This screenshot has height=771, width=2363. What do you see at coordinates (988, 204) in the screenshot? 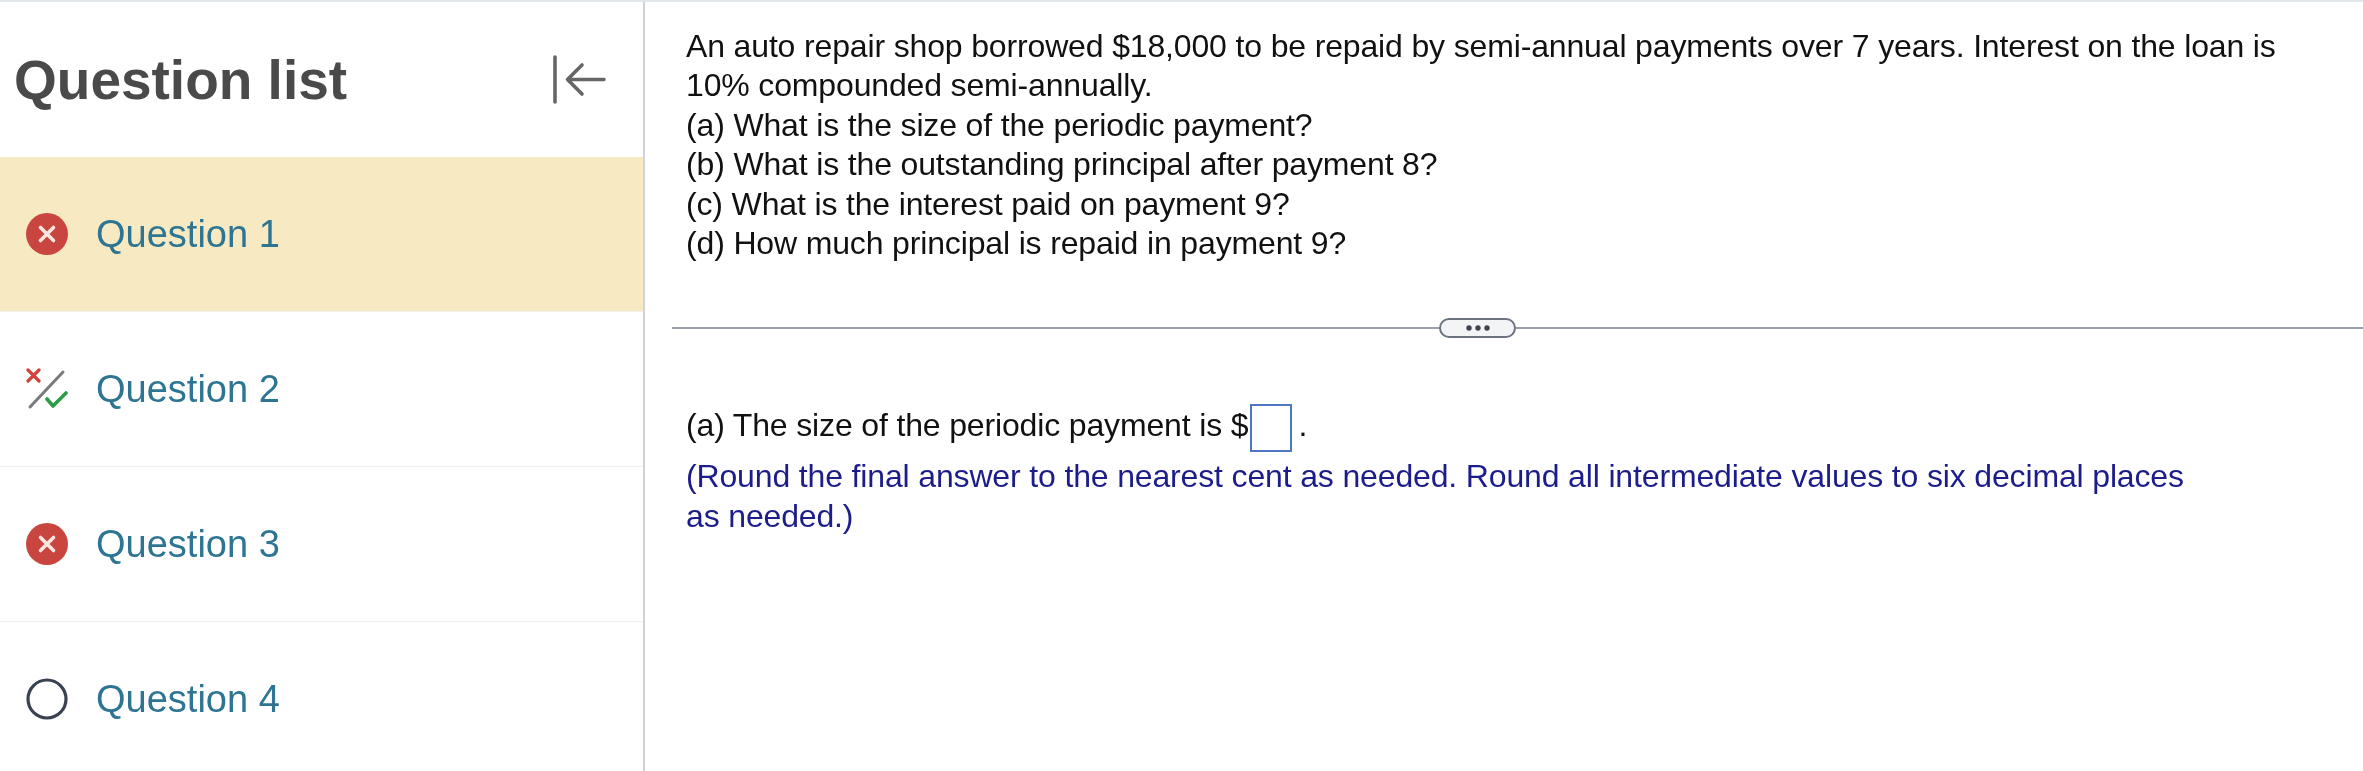
I see `question-part: (c) What is the interest paid on payment 9?` at bounding box center [988, 204].